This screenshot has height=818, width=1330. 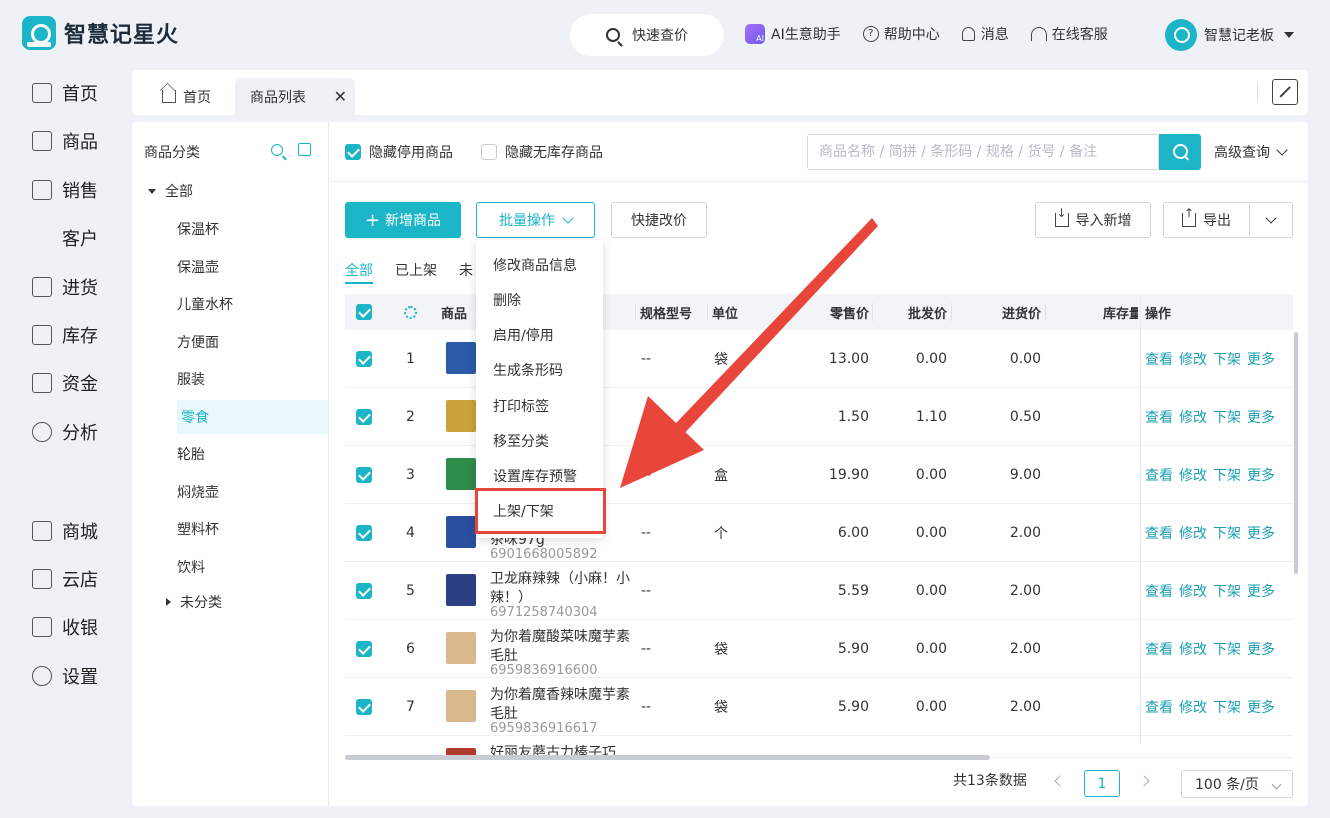 I want to click on batch-operation-button: 批量操作, so click(x=535, y=220).